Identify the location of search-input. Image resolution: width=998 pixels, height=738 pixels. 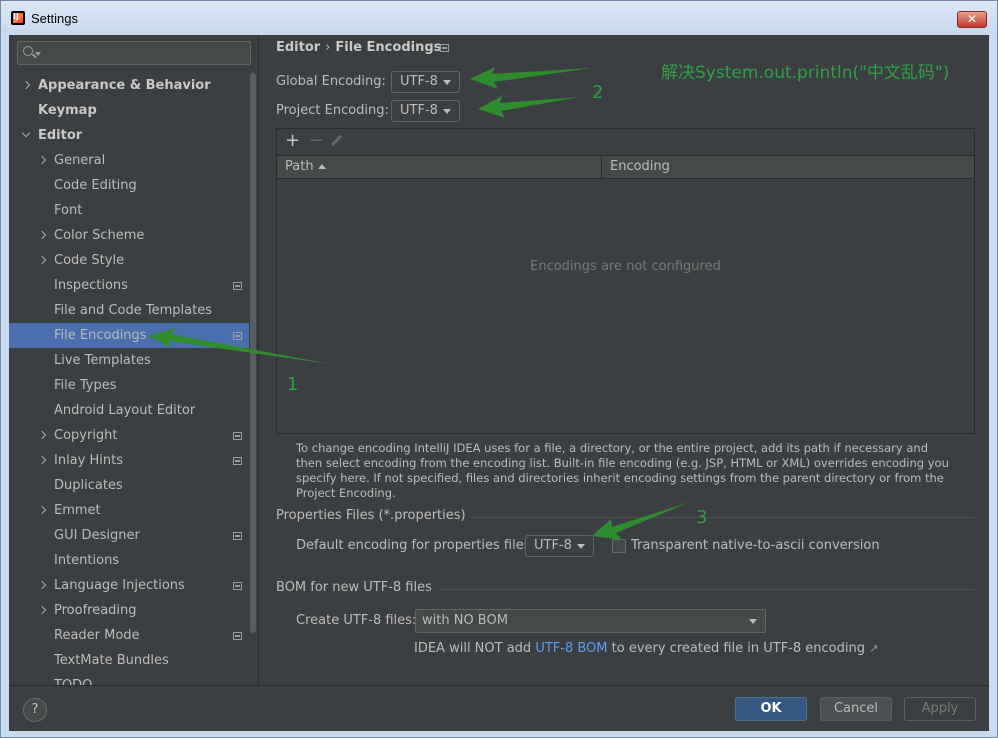
(134, 53).